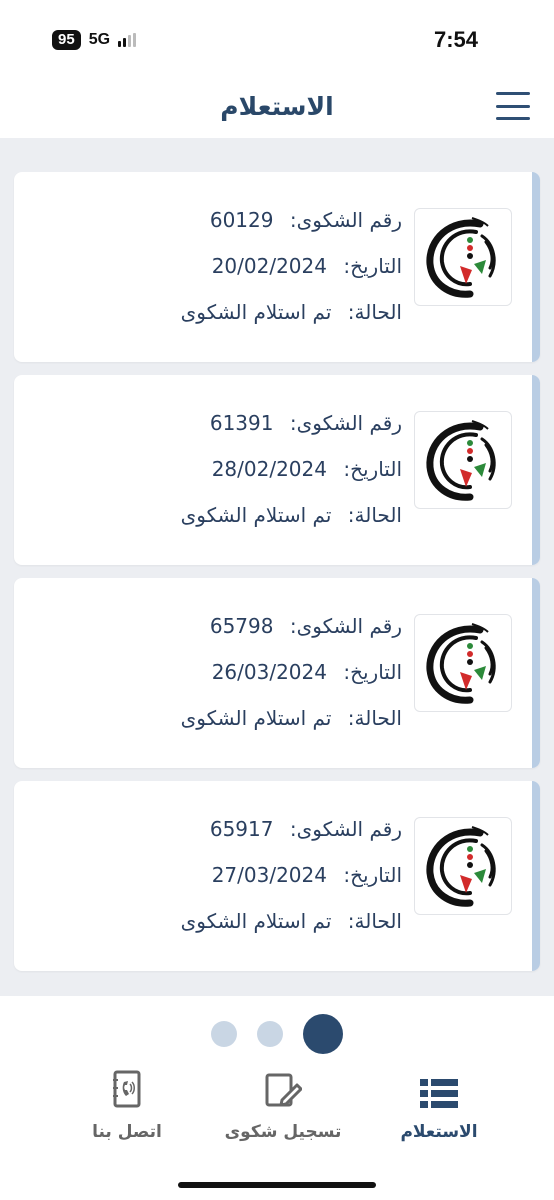  I want to click on page-title: الاستعلام, so click(277, 106).